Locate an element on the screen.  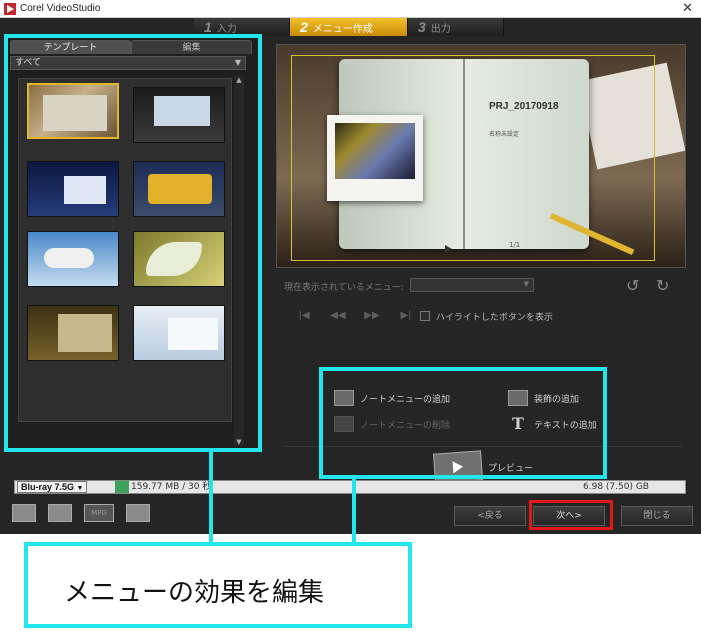
step-output: 3 出力 is located at coordinates (456, 27).